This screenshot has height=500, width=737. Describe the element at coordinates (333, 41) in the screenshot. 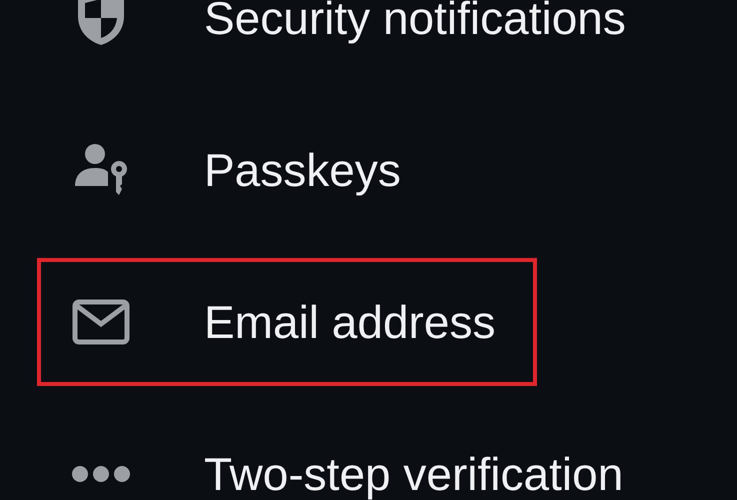

I see `menu-item: Security notifications` at that location.